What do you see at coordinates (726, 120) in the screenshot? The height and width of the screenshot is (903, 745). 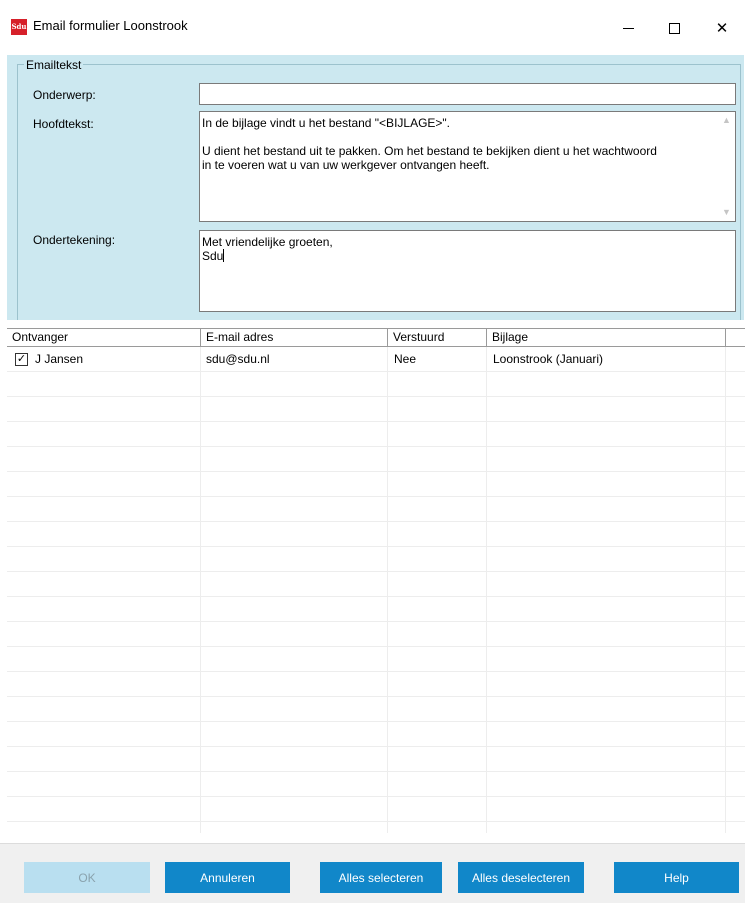 I see `scroll-up-icon: ▲` at bounding box center [726, 120].